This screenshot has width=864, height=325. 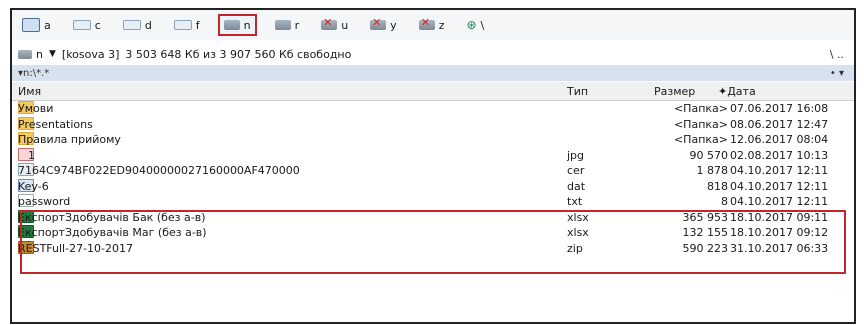 I want to click on removable-drive-icon, so click(x=182, y=25).